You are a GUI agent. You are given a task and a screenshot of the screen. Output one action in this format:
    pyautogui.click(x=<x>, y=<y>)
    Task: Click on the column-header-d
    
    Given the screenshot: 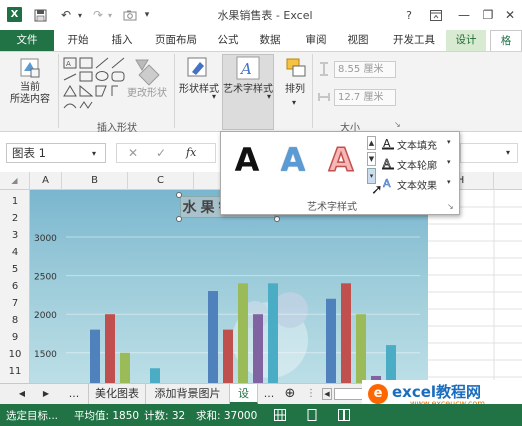 What is the action you would take?
    pyautogui.click(x=208, y=181)
    